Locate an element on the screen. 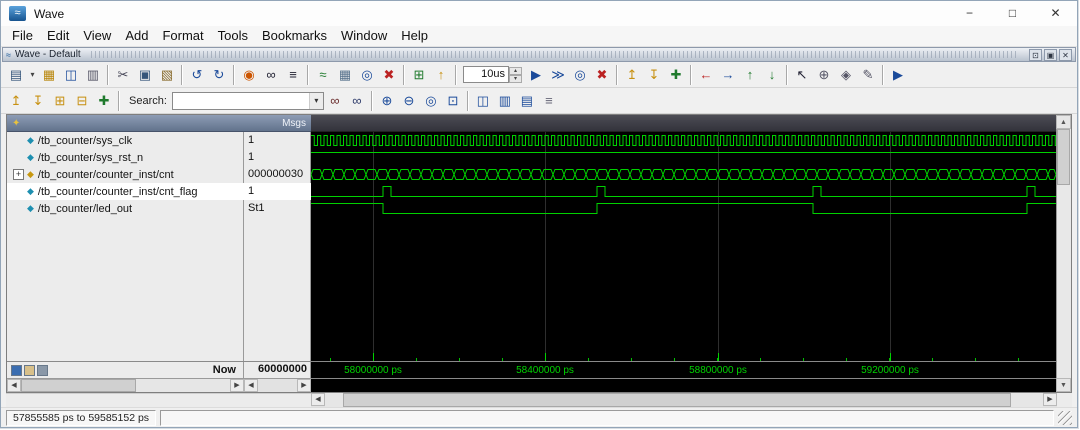 The image size is (1080, 430). signal-row: ◆/tb_counter/sys_clk is located at coordinates (125, 140).